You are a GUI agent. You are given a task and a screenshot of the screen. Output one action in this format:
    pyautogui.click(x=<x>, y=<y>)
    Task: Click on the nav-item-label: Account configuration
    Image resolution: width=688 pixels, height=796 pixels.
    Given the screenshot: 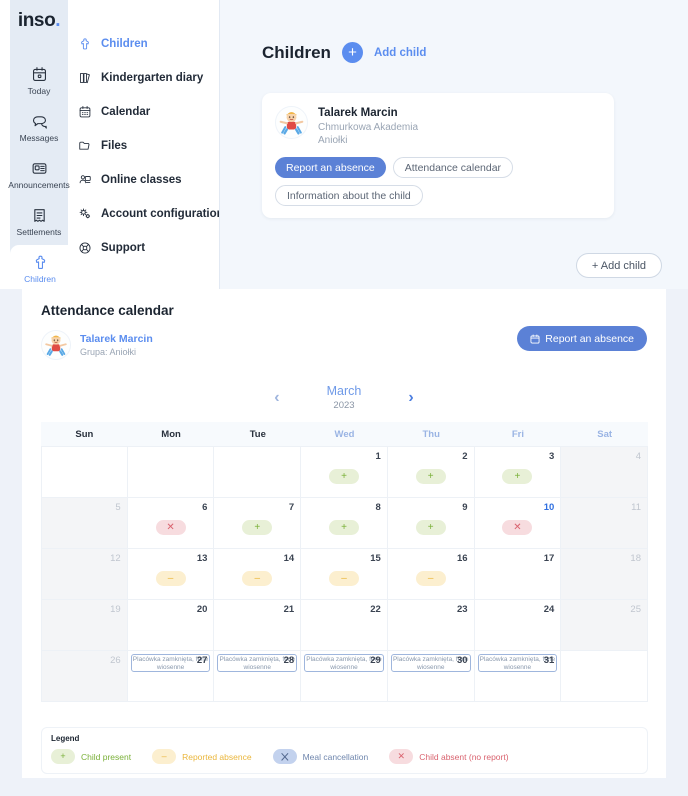 What is the action you would take?
    pyautogui.click(x=162, y=213)
    